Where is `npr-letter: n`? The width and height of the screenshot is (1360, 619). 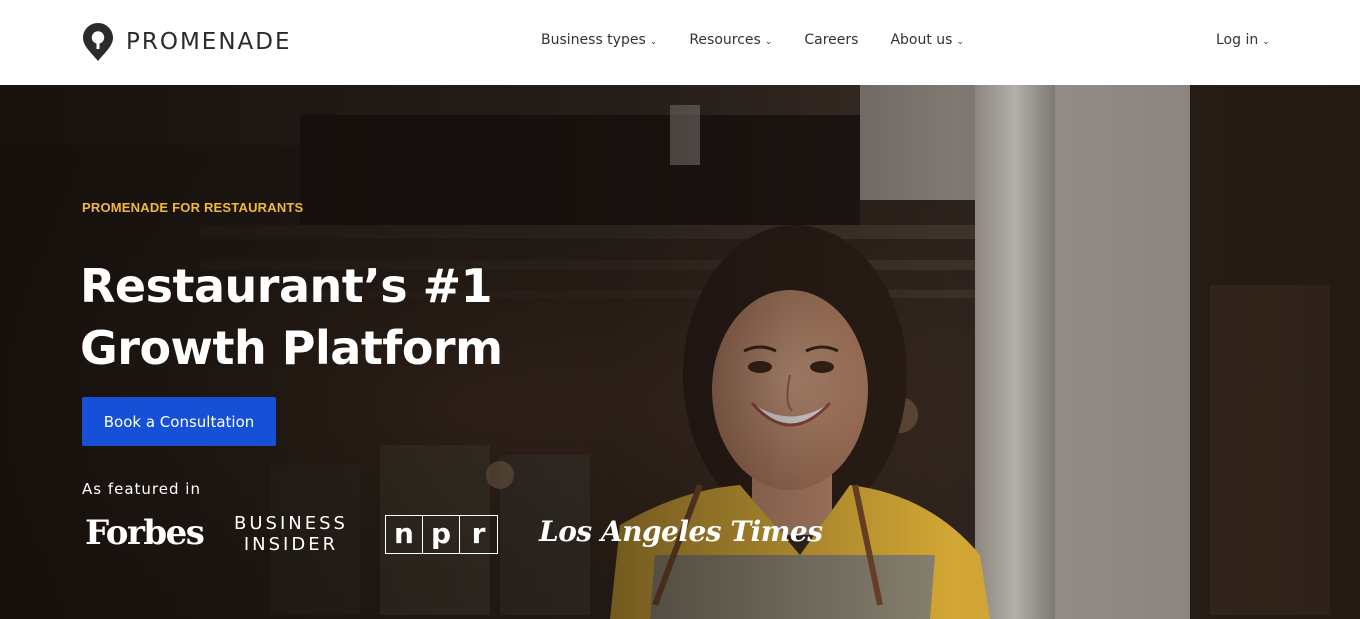
npr-letter: n is located at coordinates (404, 534).